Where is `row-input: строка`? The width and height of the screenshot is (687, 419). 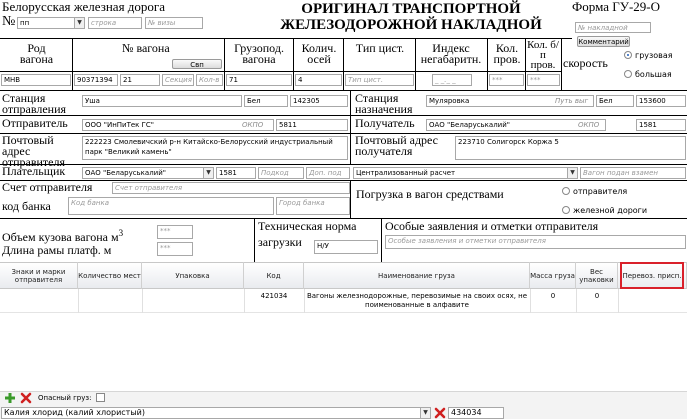 row-input: строка is located at coordinates (115, 23).